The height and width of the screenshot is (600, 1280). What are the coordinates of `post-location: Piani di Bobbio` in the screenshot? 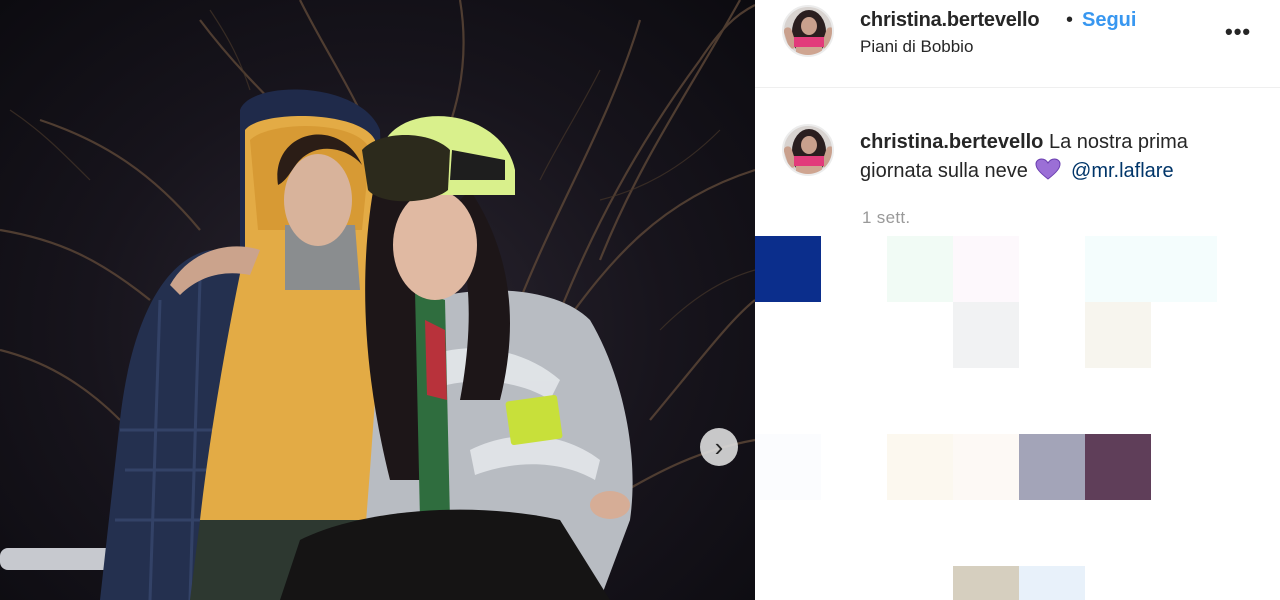 It's located at (916, 47).